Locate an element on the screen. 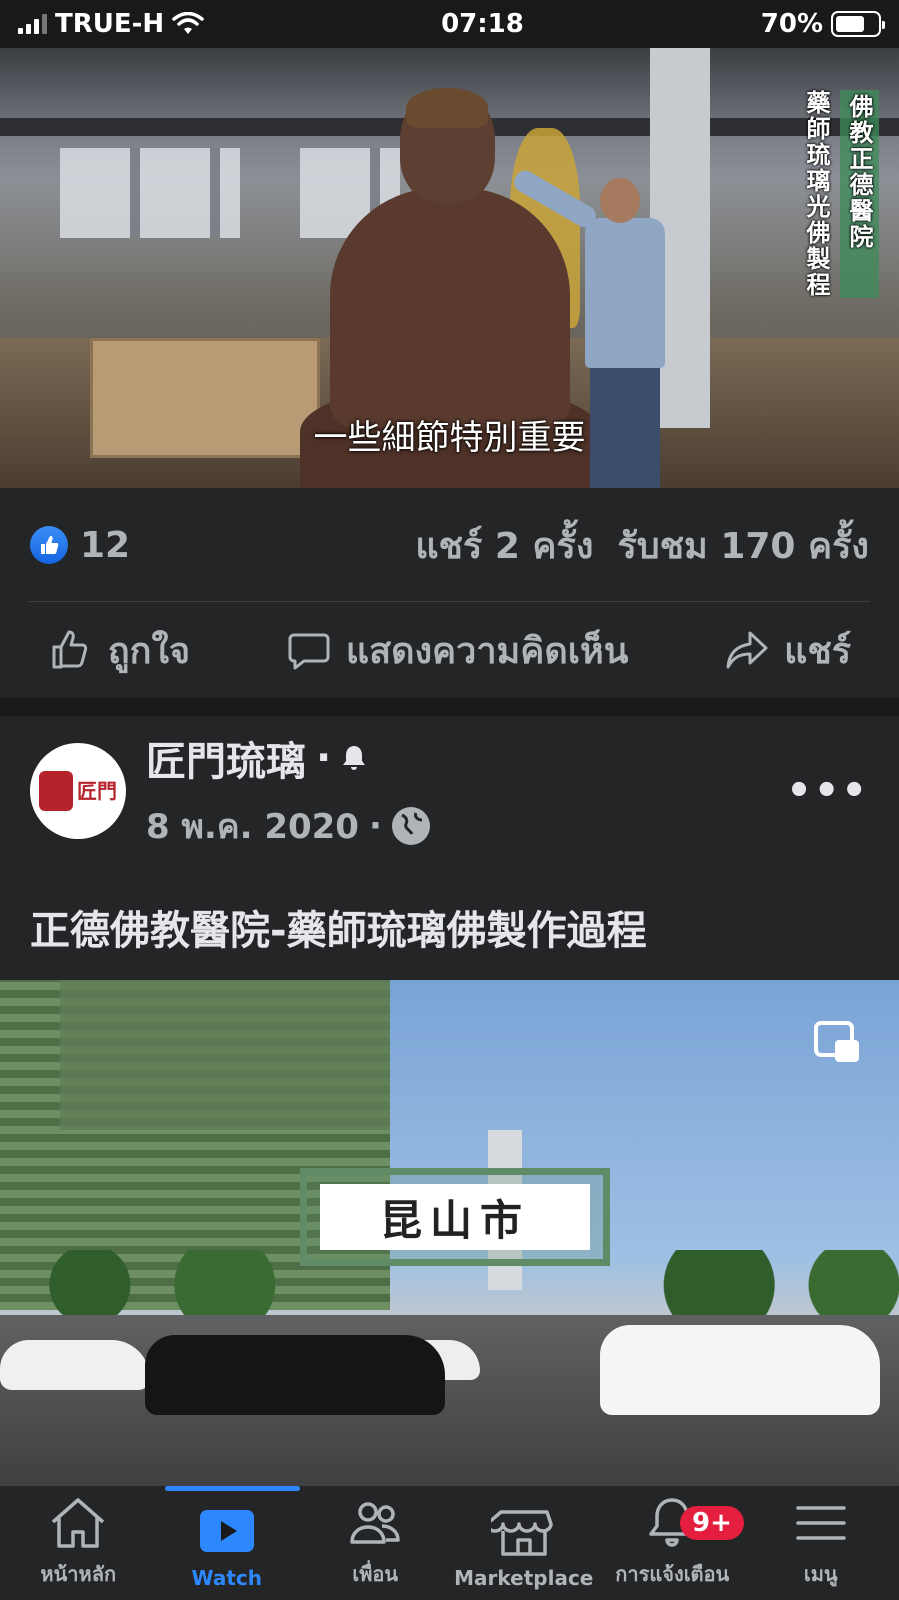 Image resolution: width=899 pixels, height=1600 pixels. watch-icon is located at coordinates (226, 1531).